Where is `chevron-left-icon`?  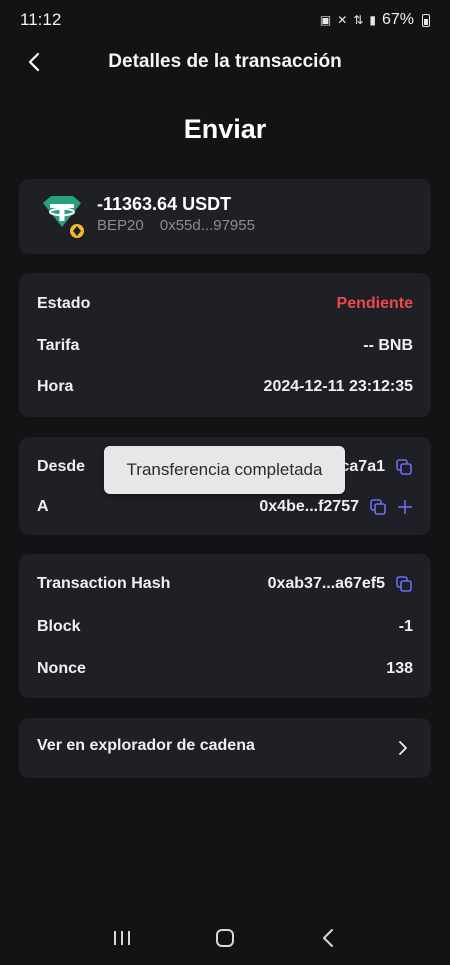
chevron-left-icon is located at coordinates (34, 62).